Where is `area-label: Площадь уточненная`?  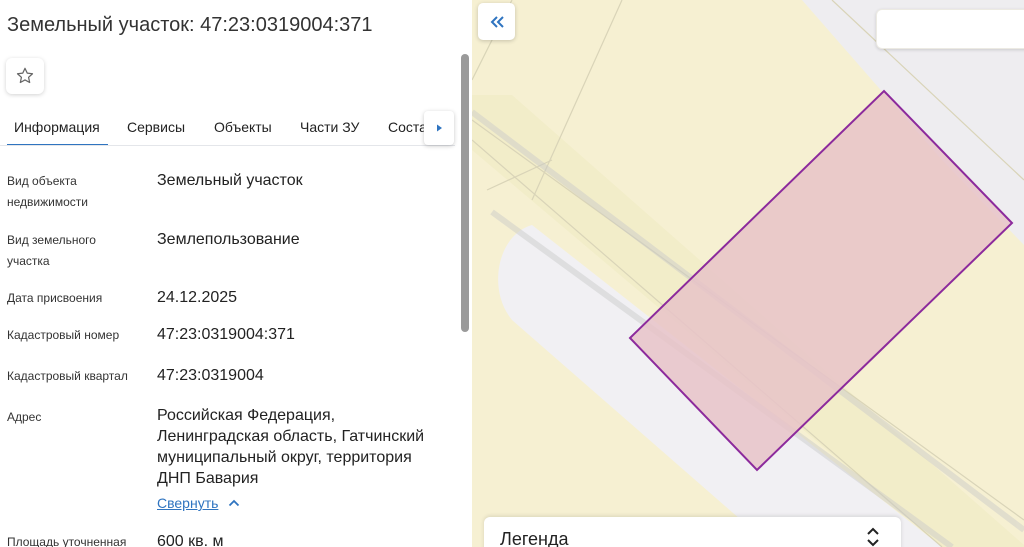 area-label: Площадь уточненная is located at coordinates (67, 541).